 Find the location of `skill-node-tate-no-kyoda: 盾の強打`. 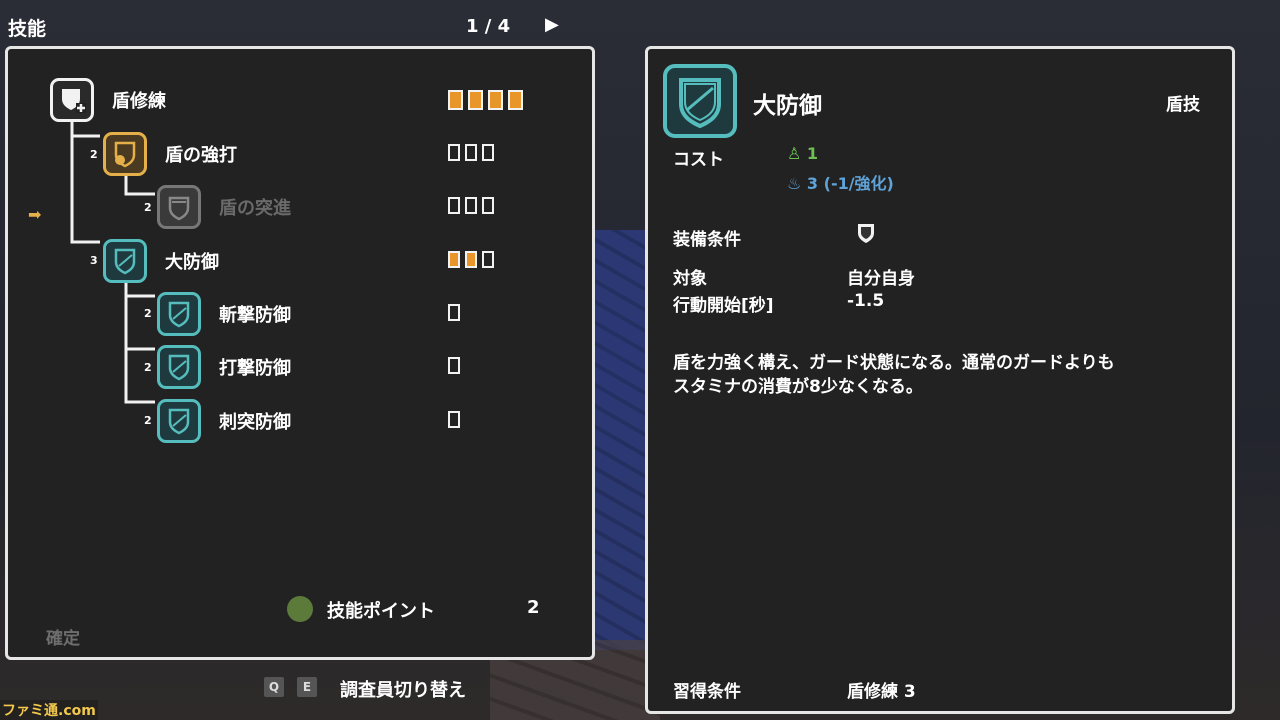

skill-node-tate-no-kyoda: 盾の強打 is located at coordinates (170, 154).